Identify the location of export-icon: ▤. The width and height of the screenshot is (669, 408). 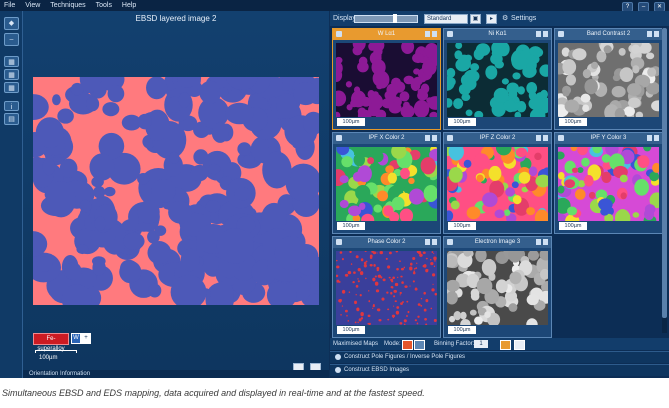
(11, 119).